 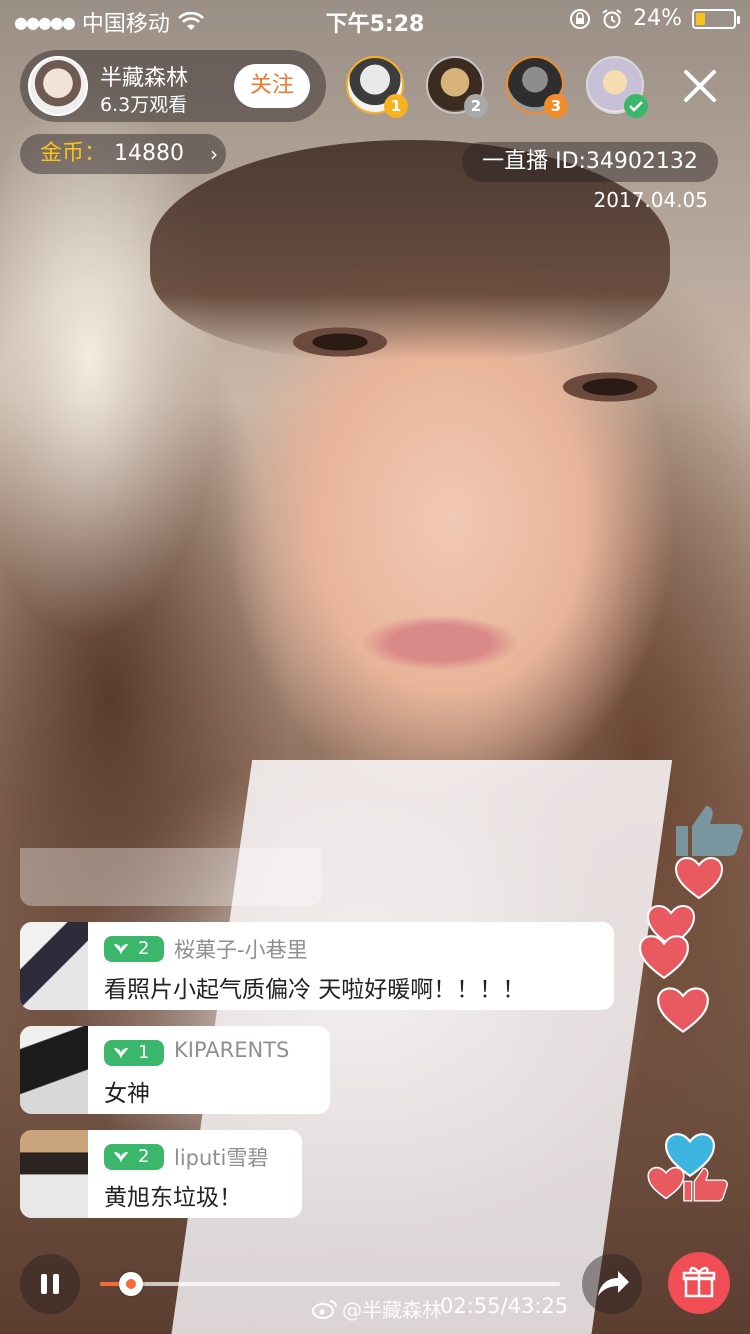 What do you see at coordinates (315, 990) in the screenshot?
I see `chat-text: 看照片小起气质偏冷 天啦好暖啊！！！！` at bounding box center [315, 990].